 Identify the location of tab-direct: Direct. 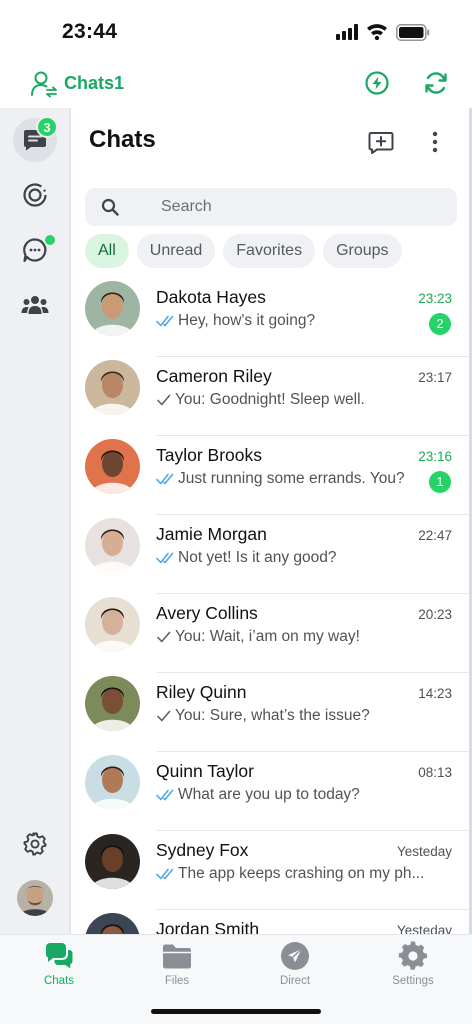
(295, 969).